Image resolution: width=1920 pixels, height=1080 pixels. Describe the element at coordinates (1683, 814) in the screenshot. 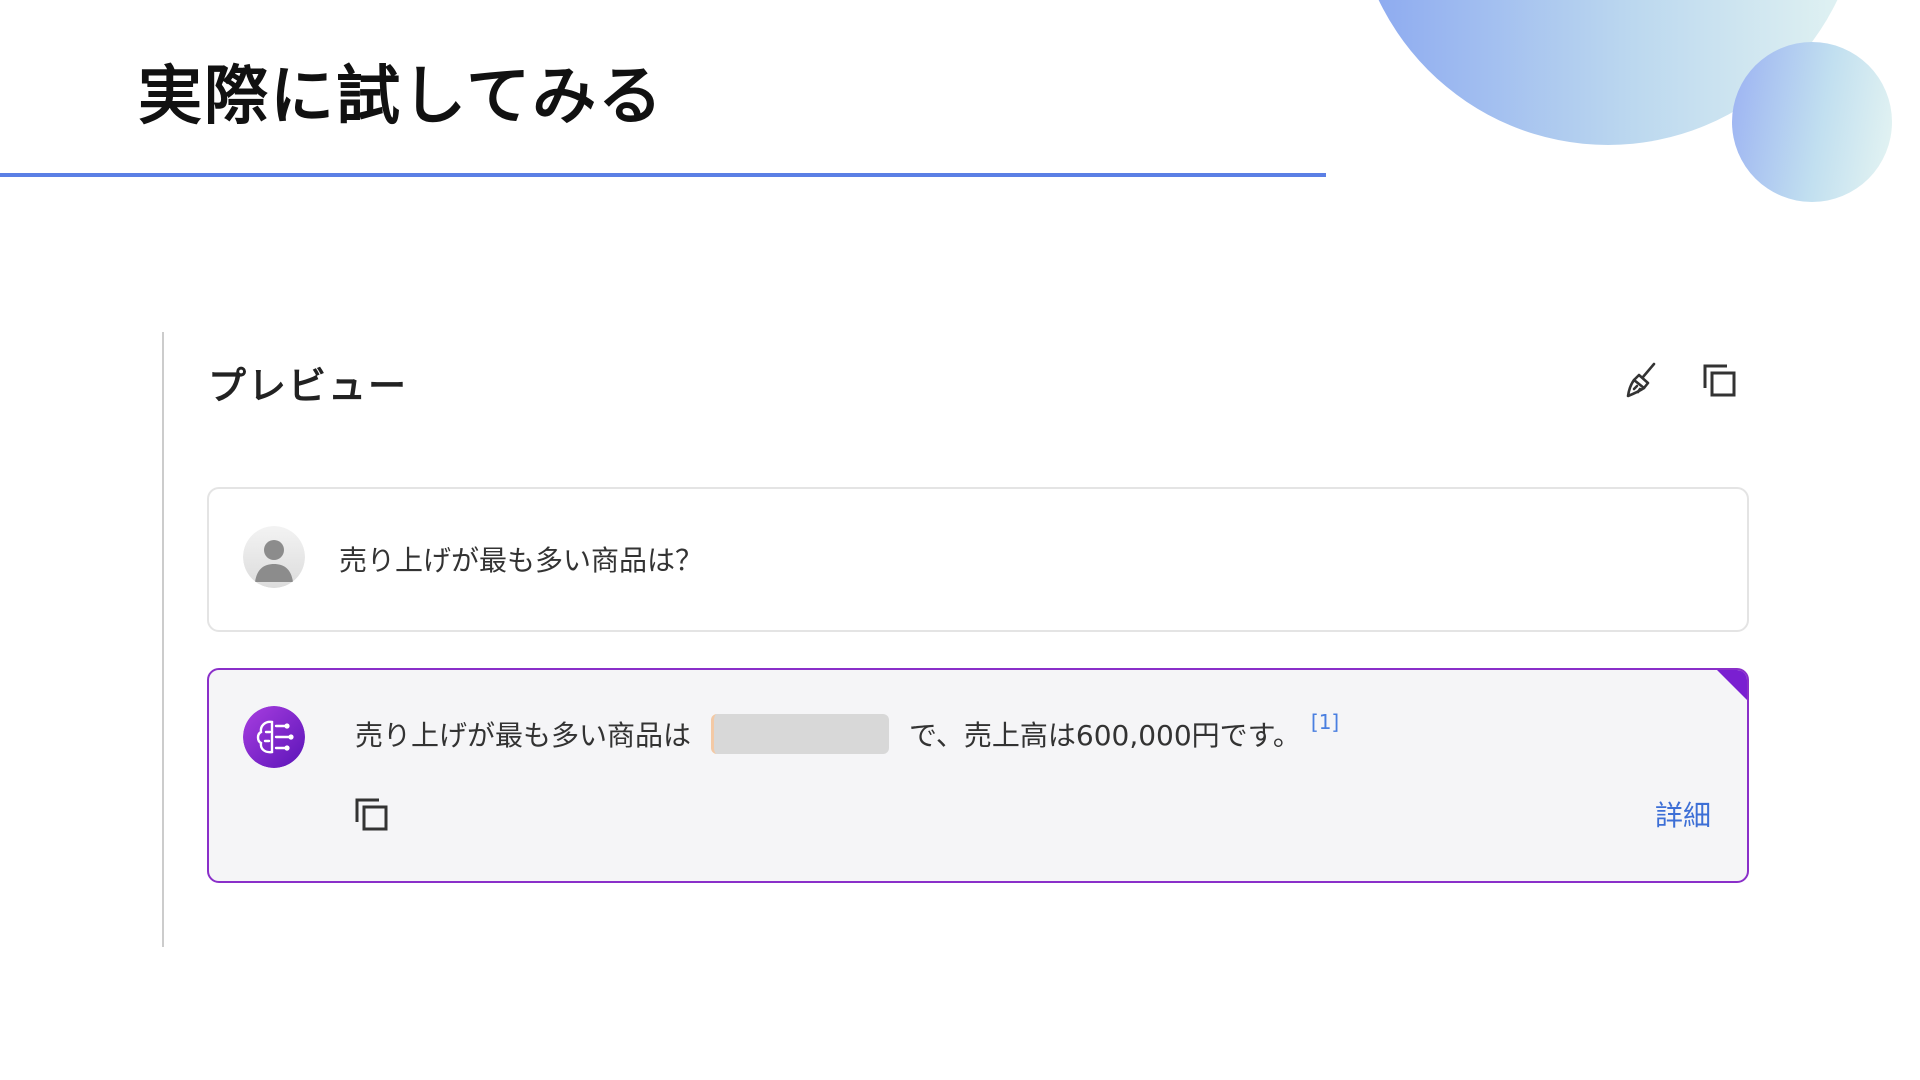

I see `details-link: 詳細` at that location.